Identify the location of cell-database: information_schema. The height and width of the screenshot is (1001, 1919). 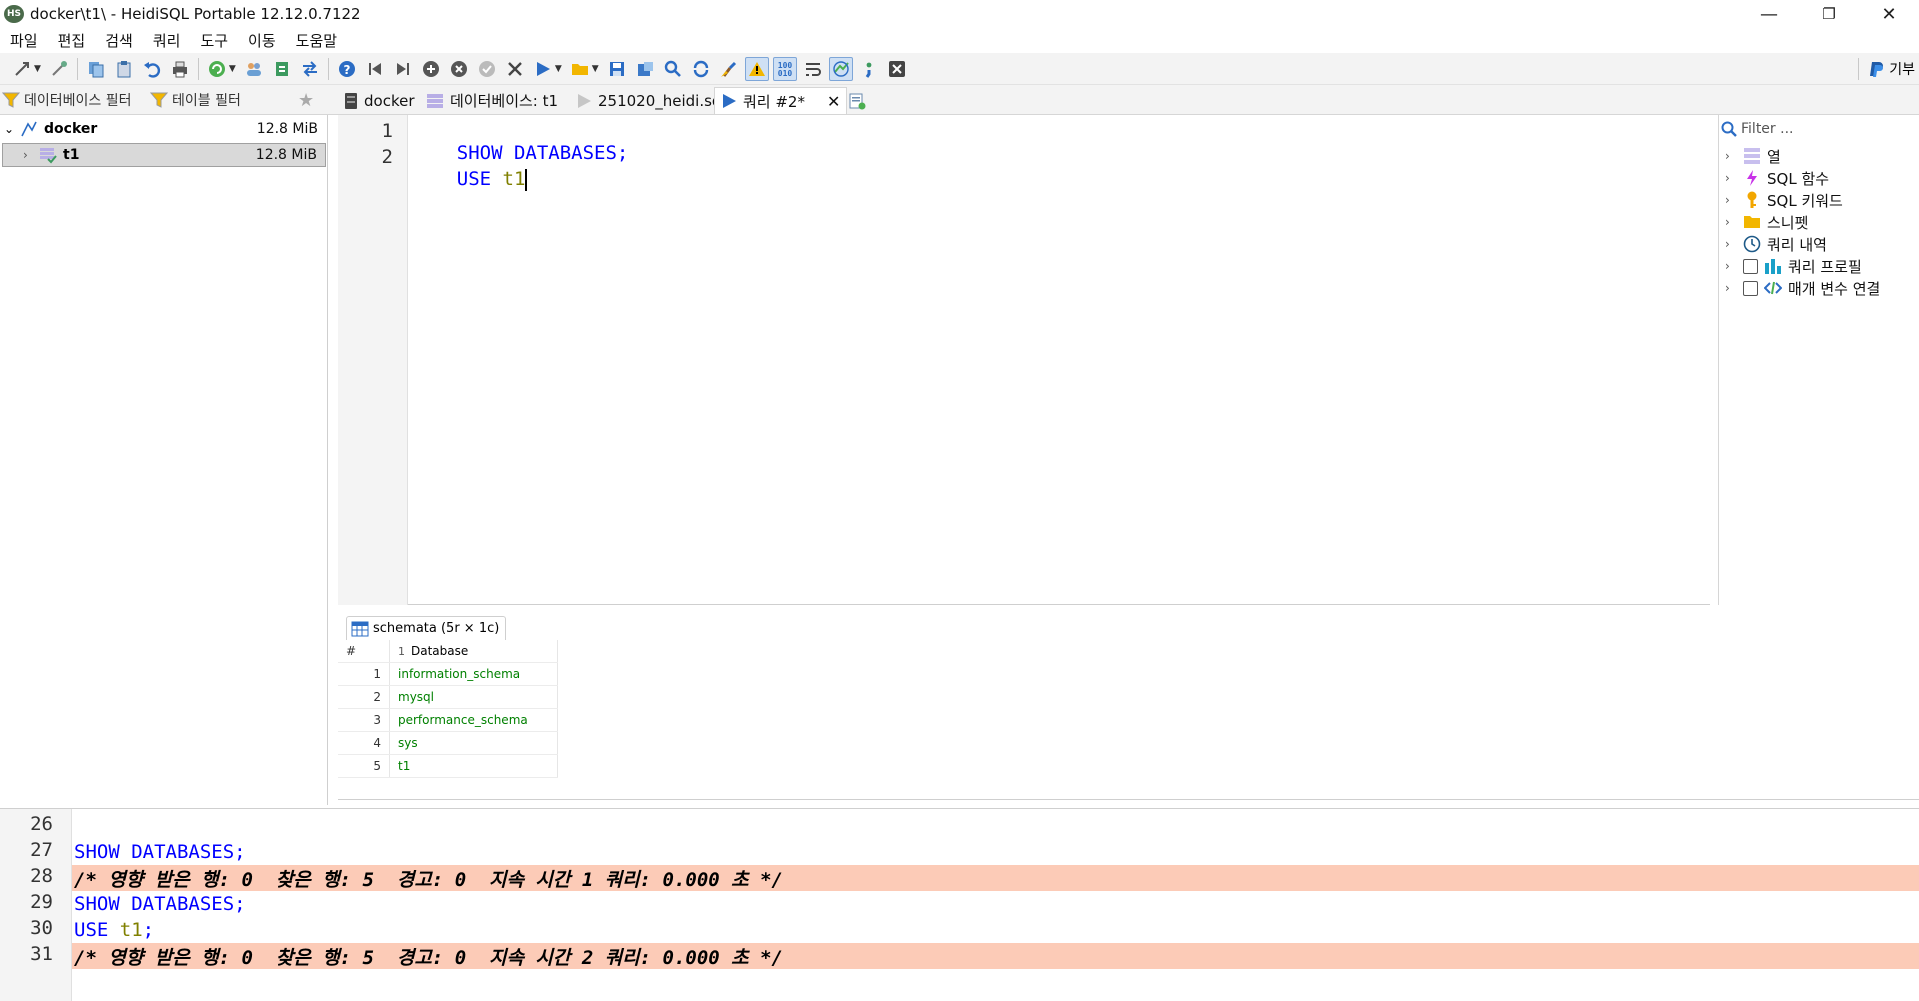
(474, 674).